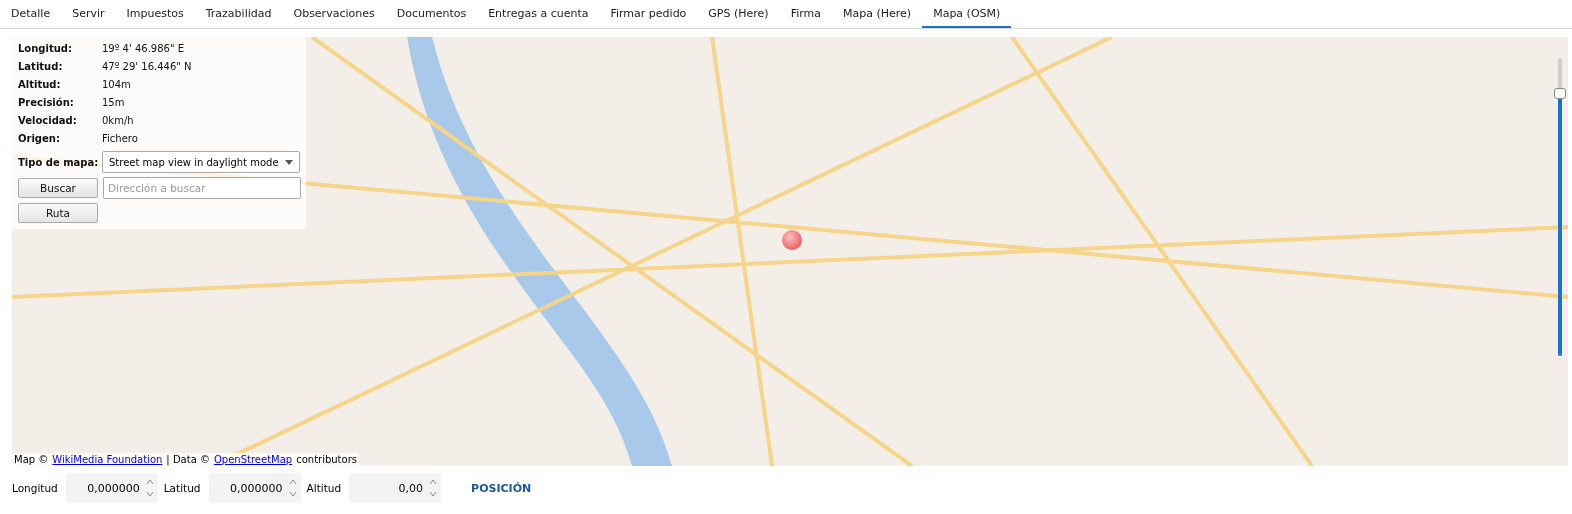 Image resolution: width=1572 pixels, height=514 pixels. What do you see at coordinates (48, 121) in the screenshot?
I see `field-label: Velocidad:` at bounding box center [48, 121].